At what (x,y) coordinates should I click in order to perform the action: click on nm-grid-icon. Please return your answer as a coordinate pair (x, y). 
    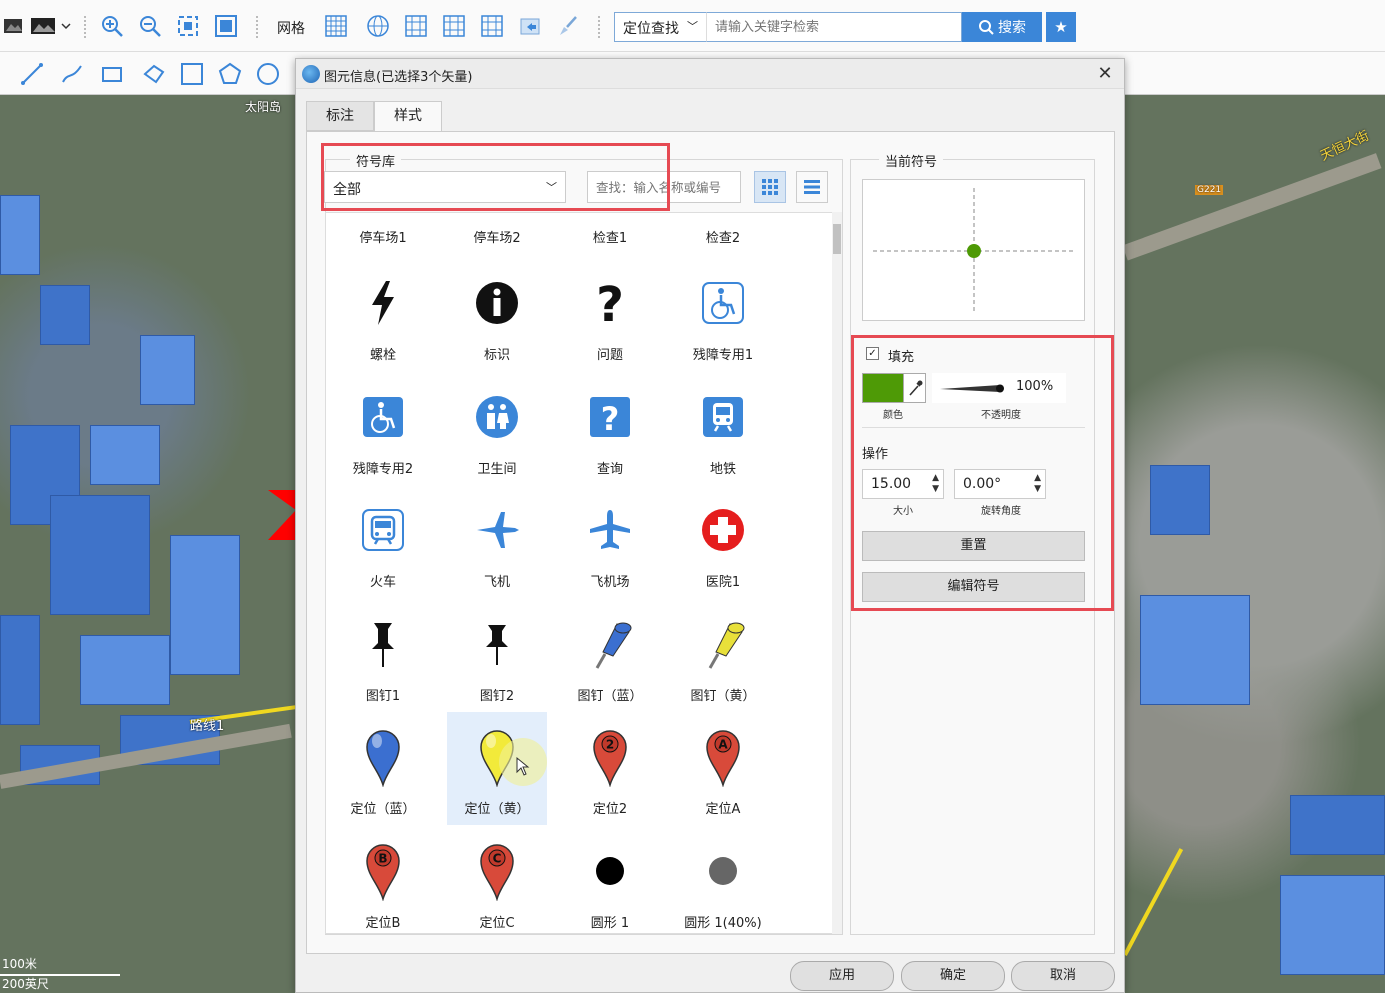
    Looking at the image, I should click on (454, 26).